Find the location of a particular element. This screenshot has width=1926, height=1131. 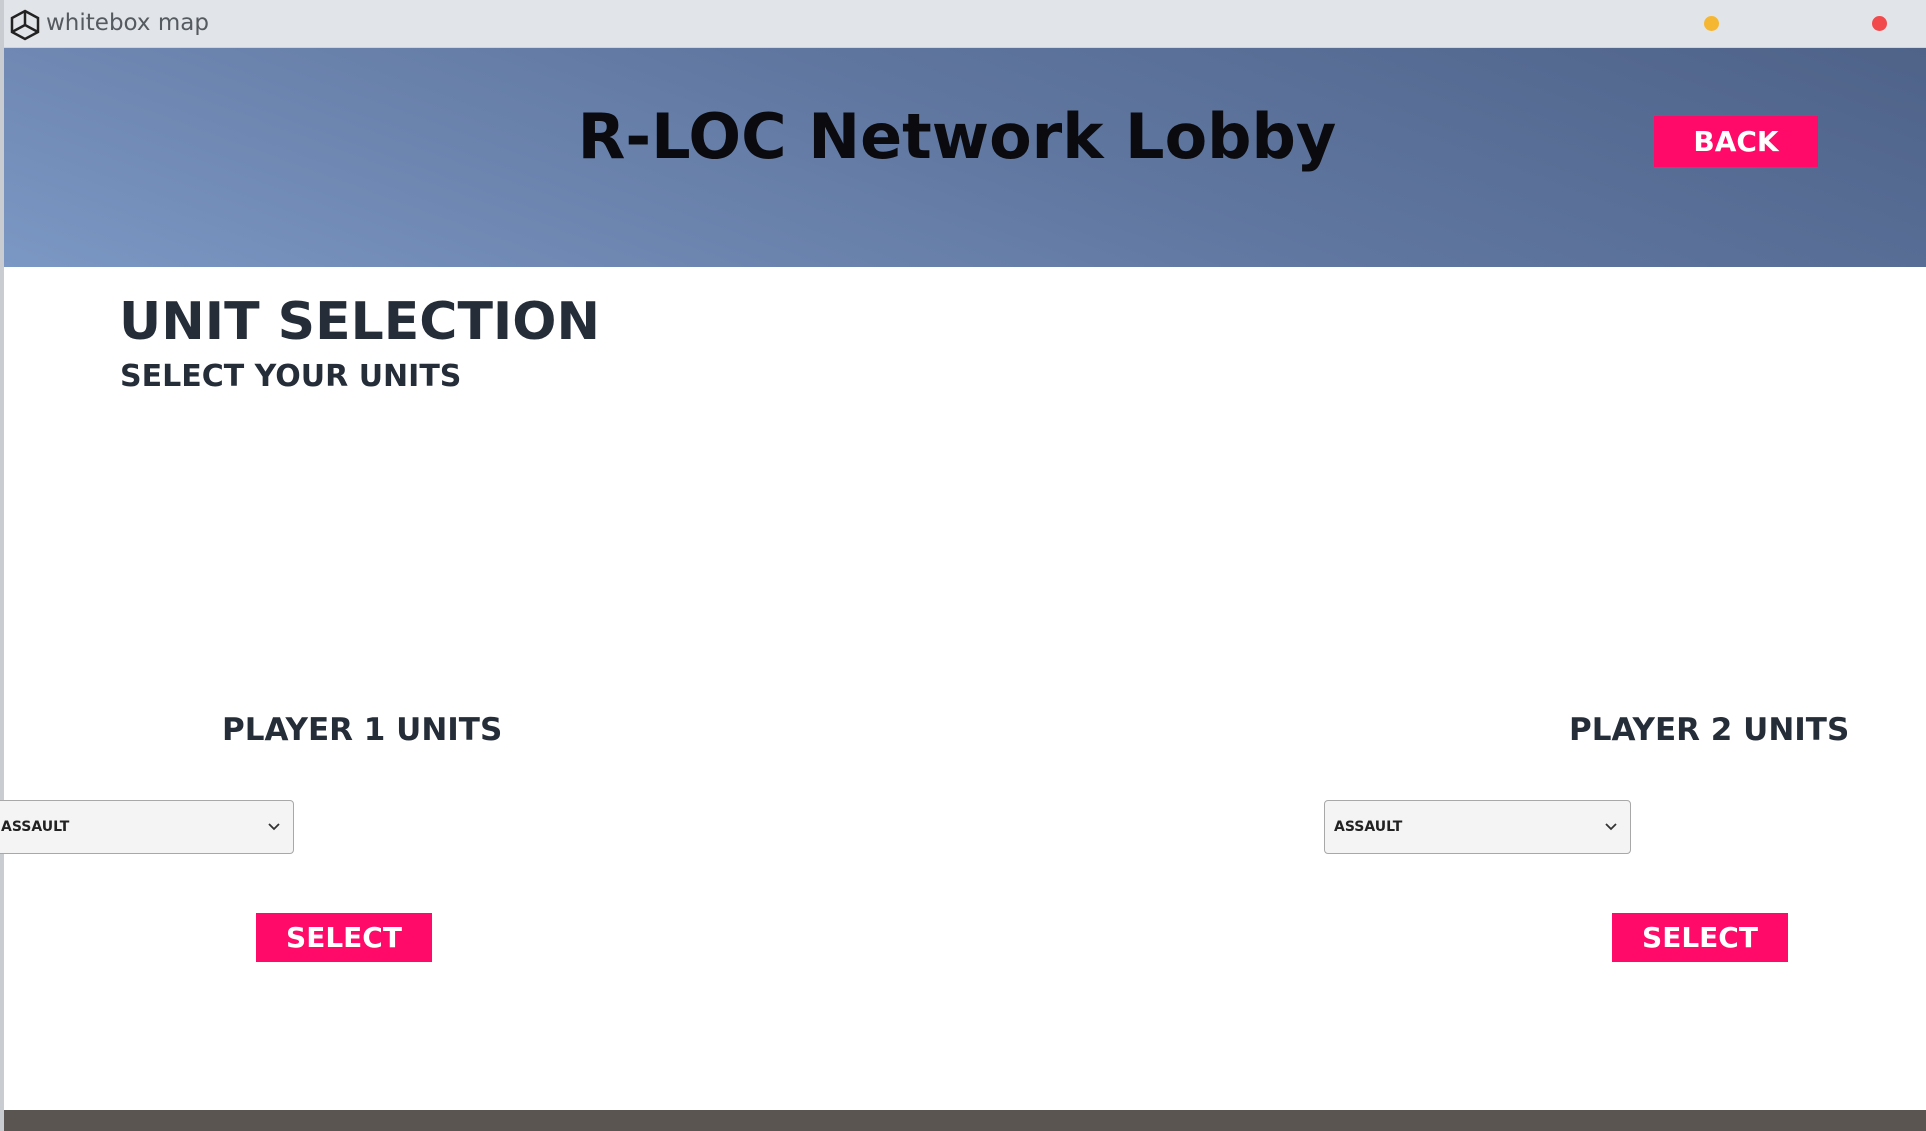

page-subtitle: SELECT YOUR UNITS is located at coordinates (291, 376).